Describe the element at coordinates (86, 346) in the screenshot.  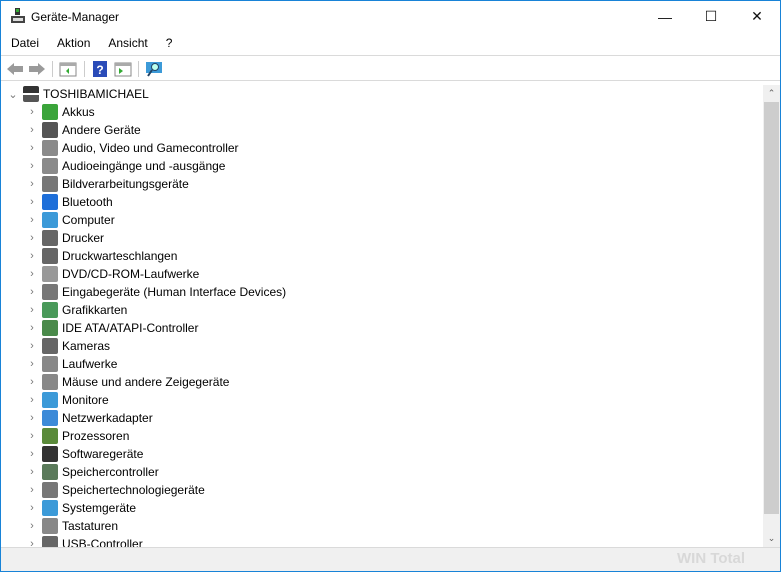
I see `tree-item-label: Kameras` at that location.